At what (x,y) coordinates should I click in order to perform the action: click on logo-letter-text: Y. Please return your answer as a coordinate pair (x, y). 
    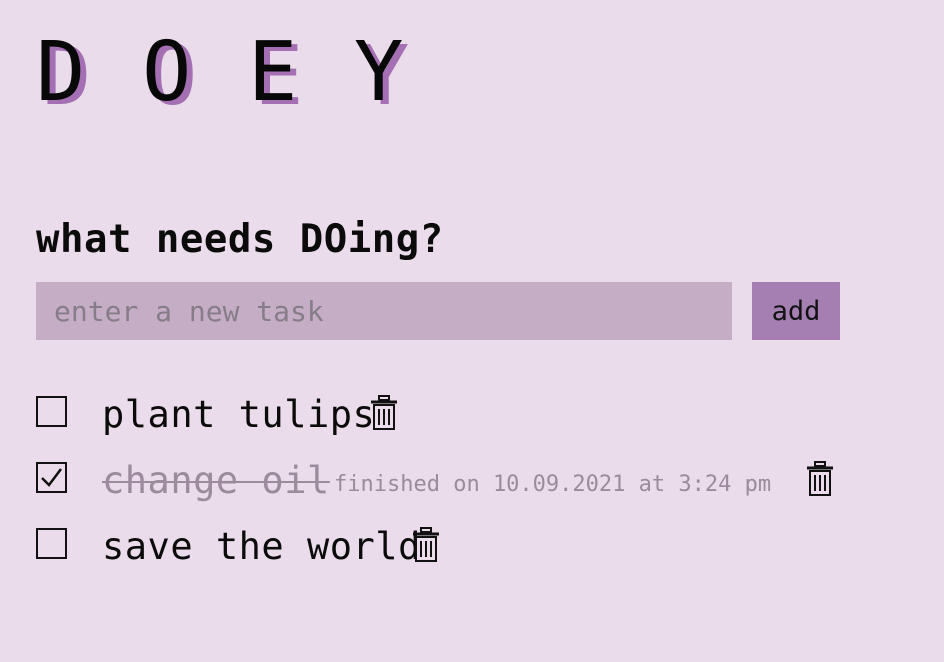
    Looking at the image, I should click on (379, 72).